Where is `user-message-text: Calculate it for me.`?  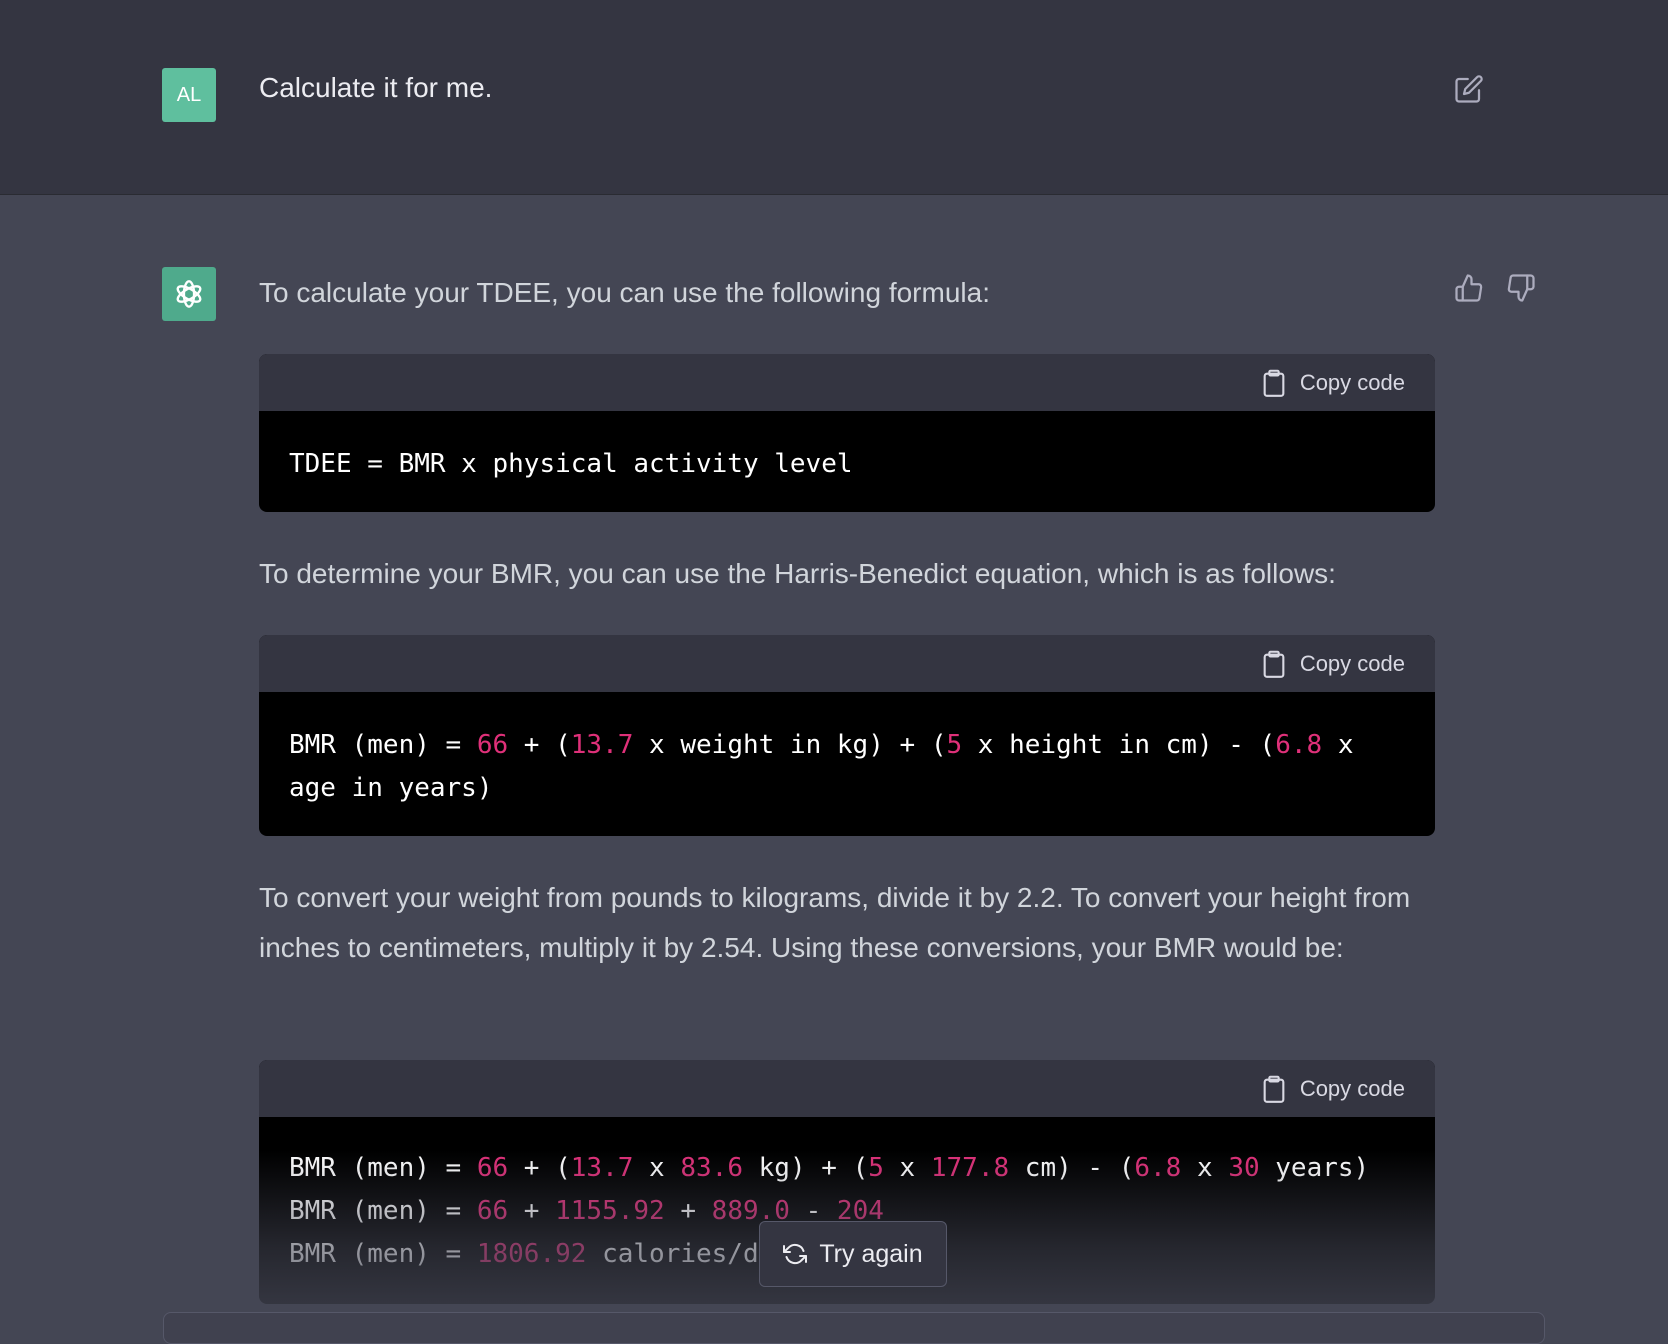
user-message-text: Calculate it for me. is located at coordinates (376, 87).